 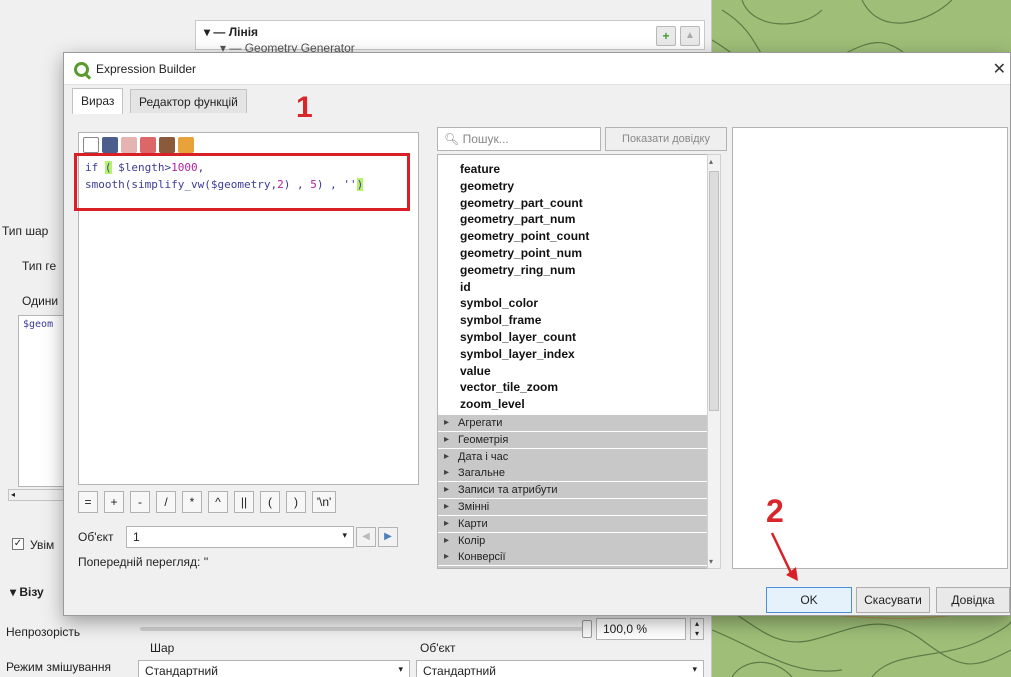 I want to click on cancel-button: Скасувати, so click(x=893, y=600).